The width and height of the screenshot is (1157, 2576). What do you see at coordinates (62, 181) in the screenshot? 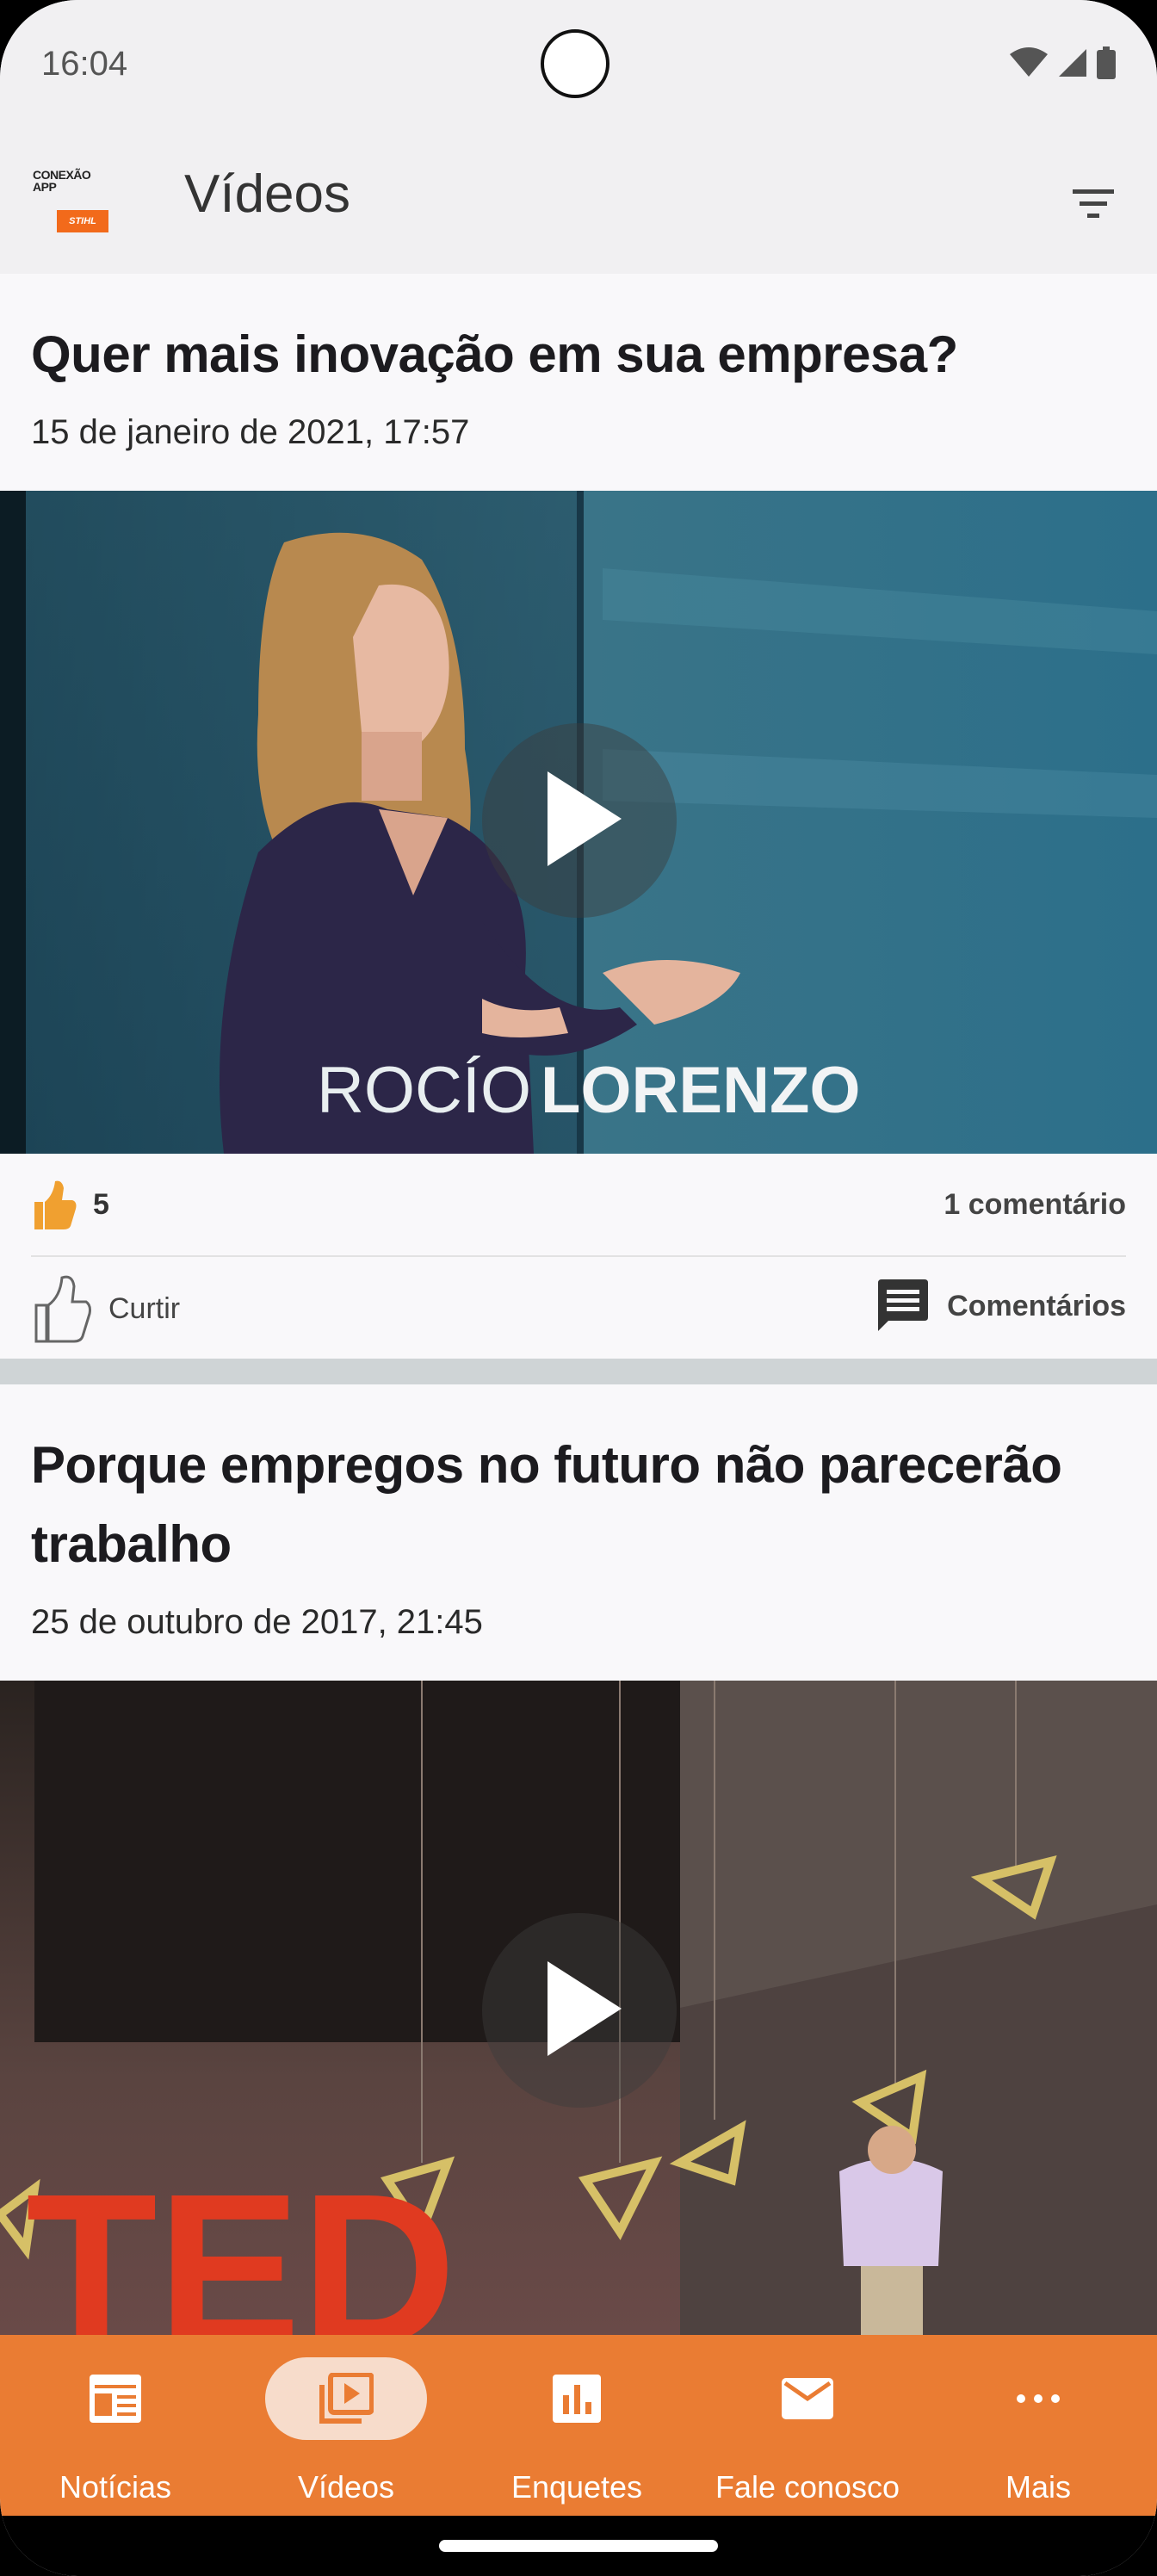
I see `logo-text: CONEXÃO APP` at bounding box center [62, 181].